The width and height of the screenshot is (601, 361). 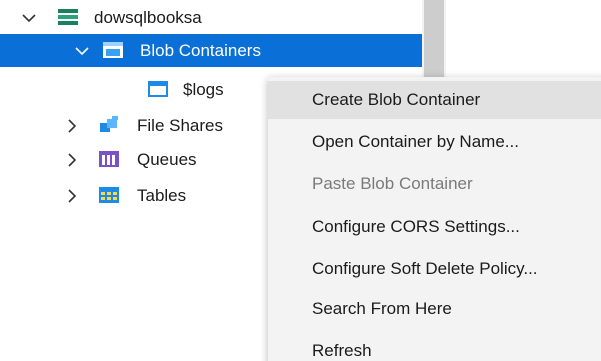 What do you see at coordinates (158, 89) in the screenshot?
I see `container-icon` at bounding box center [158, 89].